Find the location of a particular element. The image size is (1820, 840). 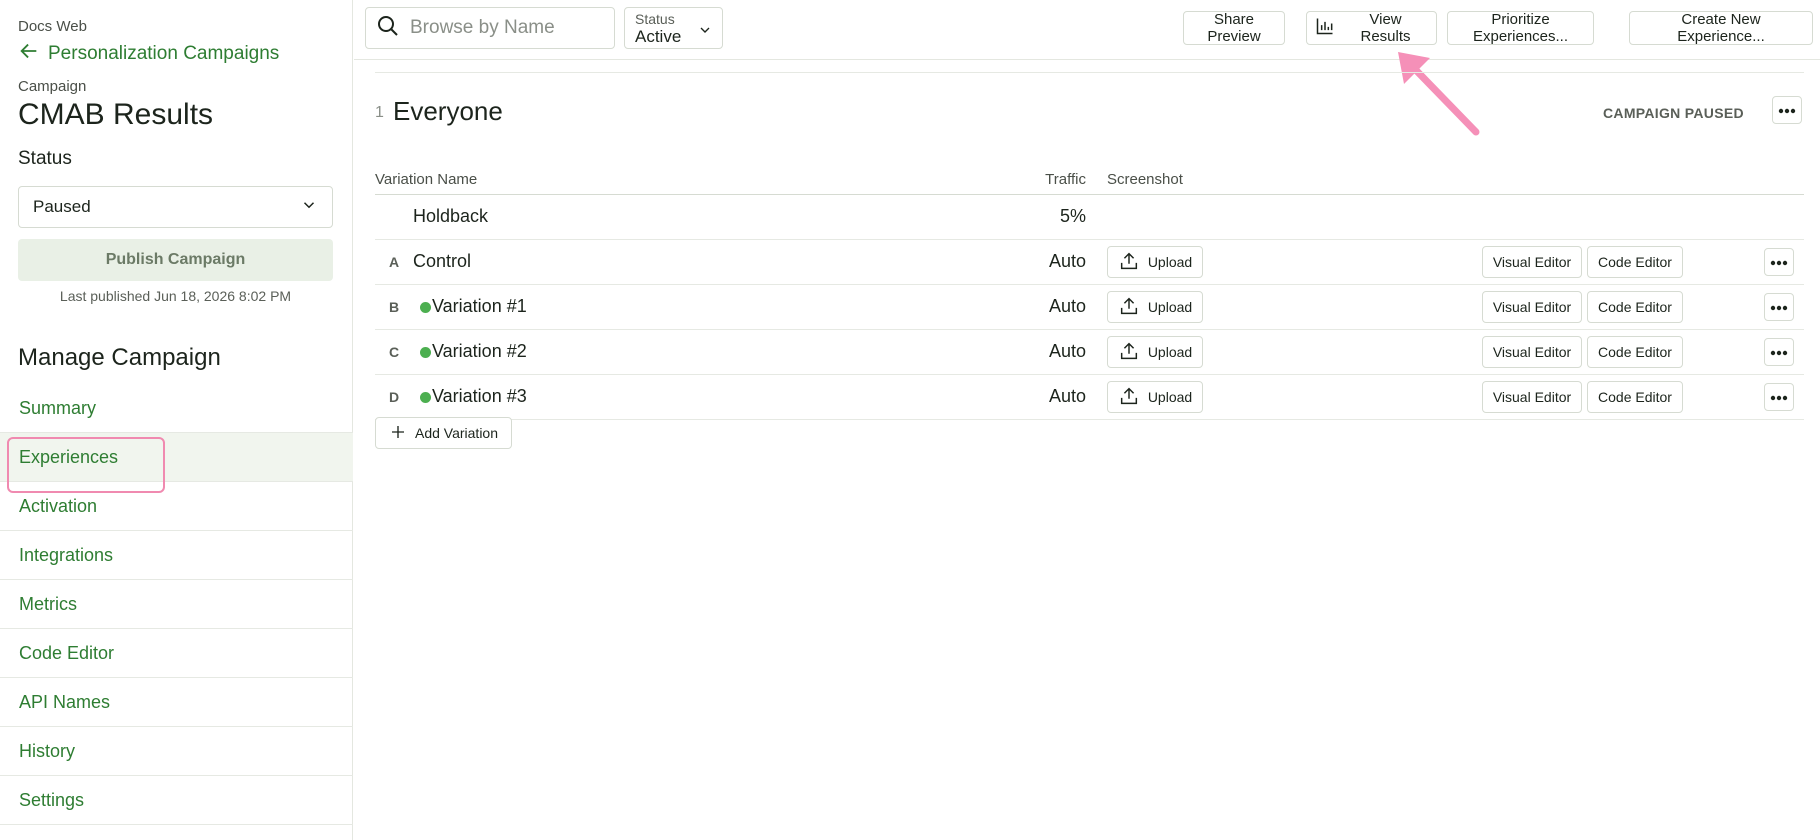

sidebar-item-integrations: Integrations is located at coordinates (176, 555).